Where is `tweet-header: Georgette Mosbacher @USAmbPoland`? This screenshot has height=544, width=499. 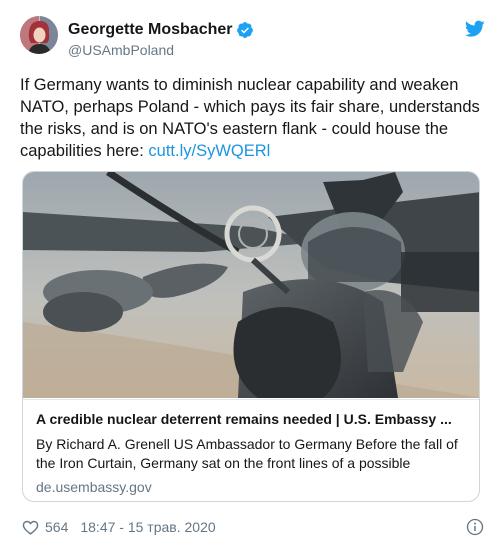
tweet-header: Georgette Mosbacher @USAmbPoland is located at coordinates (252, 37).